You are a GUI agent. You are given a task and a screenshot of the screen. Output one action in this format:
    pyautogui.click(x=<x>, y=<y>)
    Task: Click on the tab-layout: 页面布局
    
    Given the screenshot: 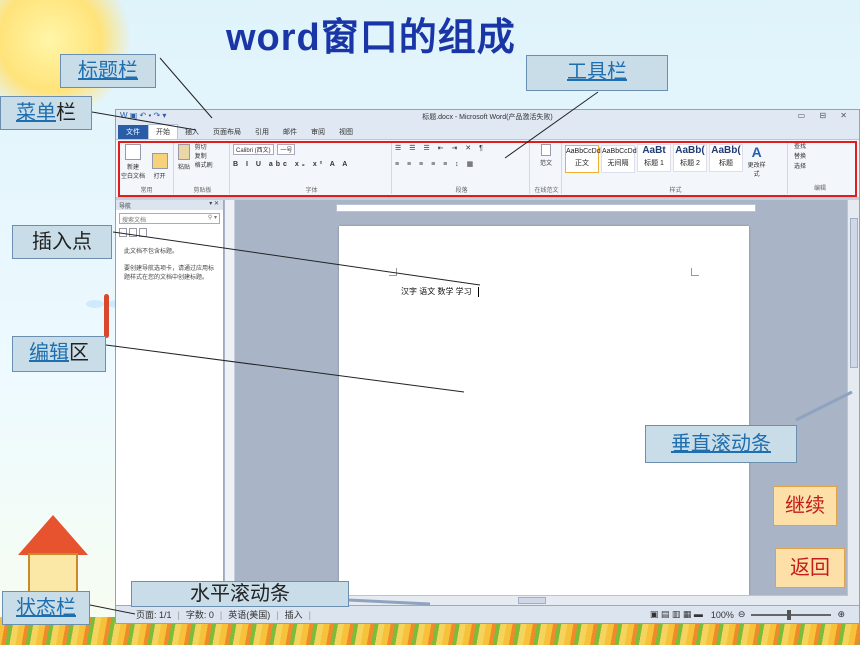 What is the action you would take?
    pyautogui.click(x=227, y=132)
    